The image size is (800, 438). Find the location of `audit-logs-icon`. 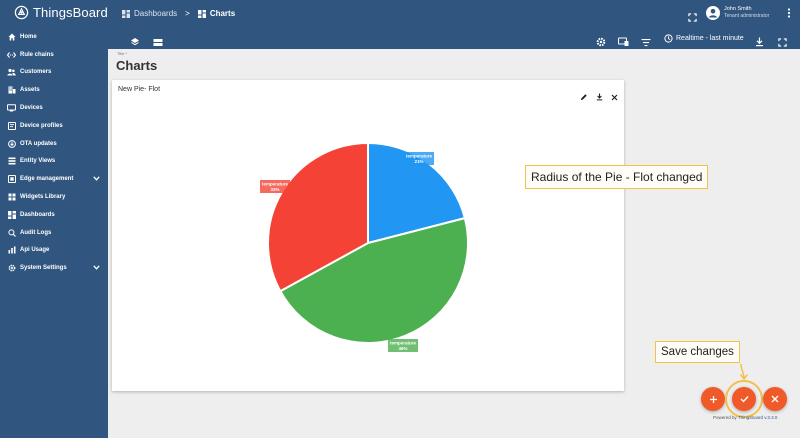

audit-logs-icon is located at coordinates (11, 232).